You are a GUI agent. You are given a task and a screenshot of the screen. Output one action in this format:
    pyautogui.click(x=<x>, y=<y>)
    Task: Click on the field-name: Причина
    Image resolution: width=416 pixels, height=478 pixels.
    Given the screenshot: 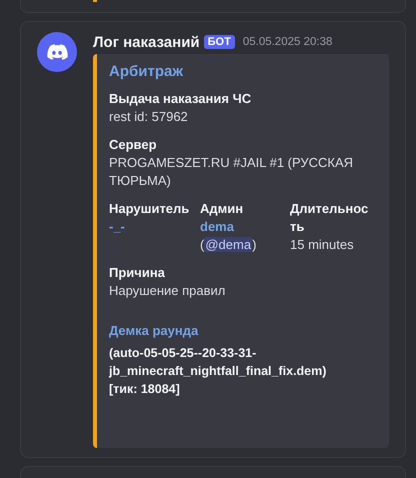 What is the action you would take?
    pyautogui.click(x=137, y=273)
    